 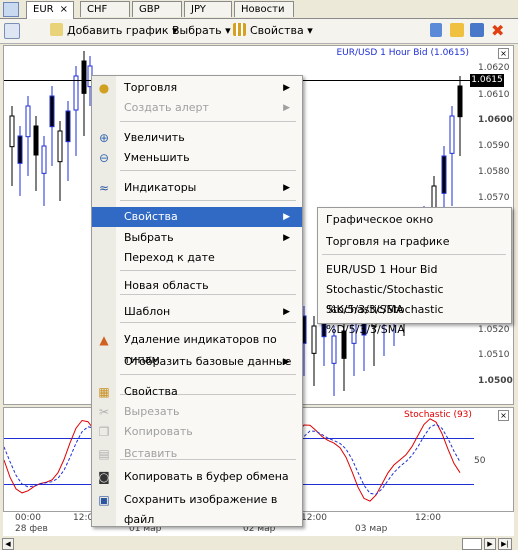 I want to click on menu-item: Создать алерт ▶, so click(x=197, y=108).